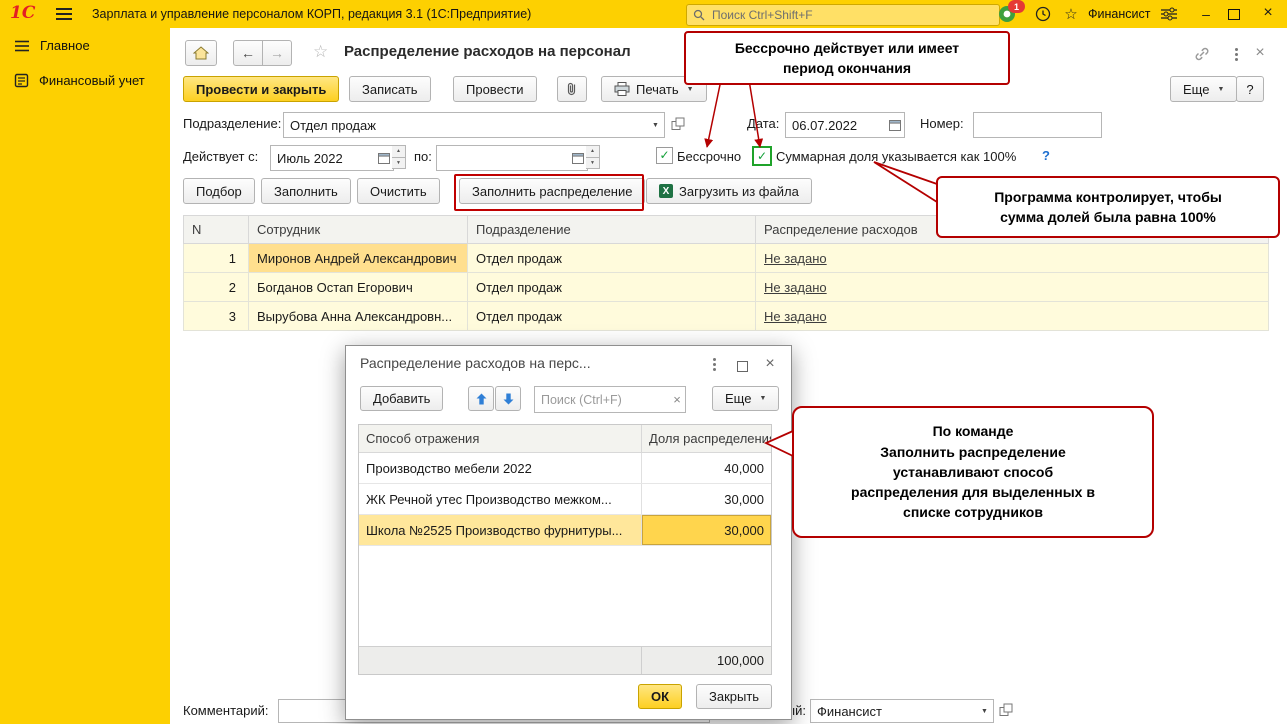  Describe the element at coordinates (216, 258) in the screenshot. I see `cell-n: 1` at that location.